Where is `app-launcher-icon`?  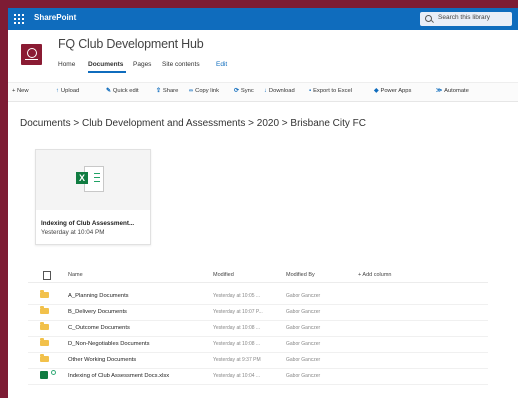
app-launcher-icon is located at coordinates (19, 19).